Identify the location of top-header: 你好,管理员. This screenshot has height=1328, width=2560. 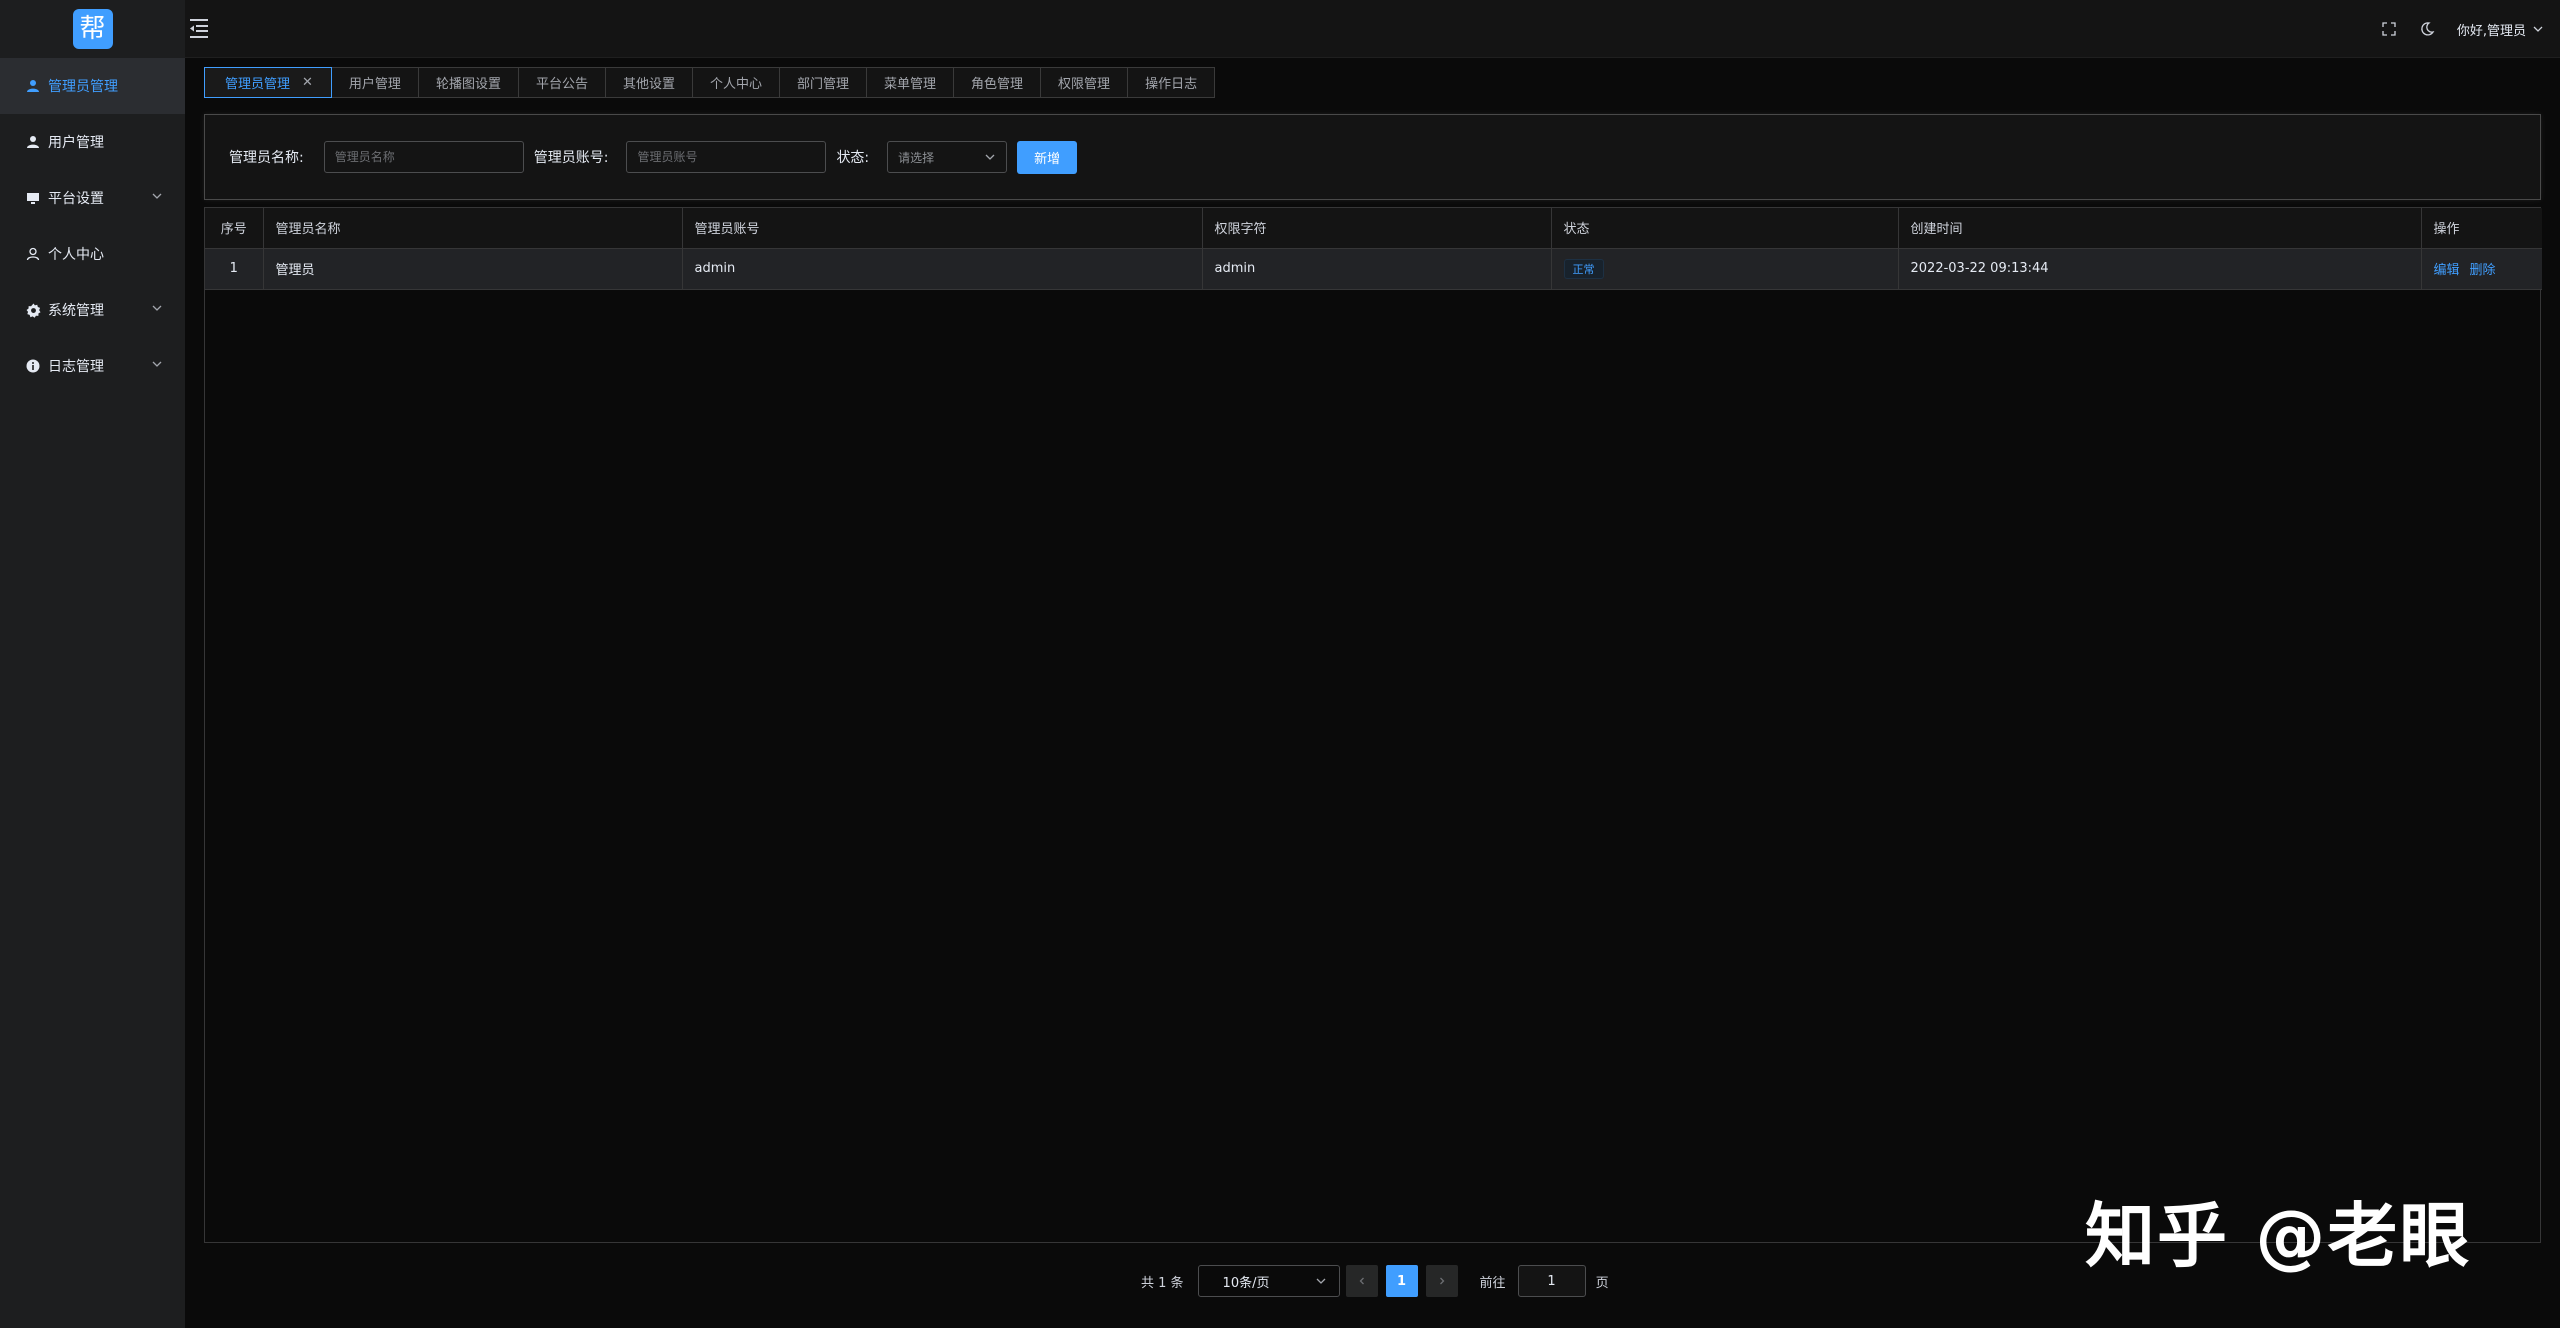
(1372, 29).